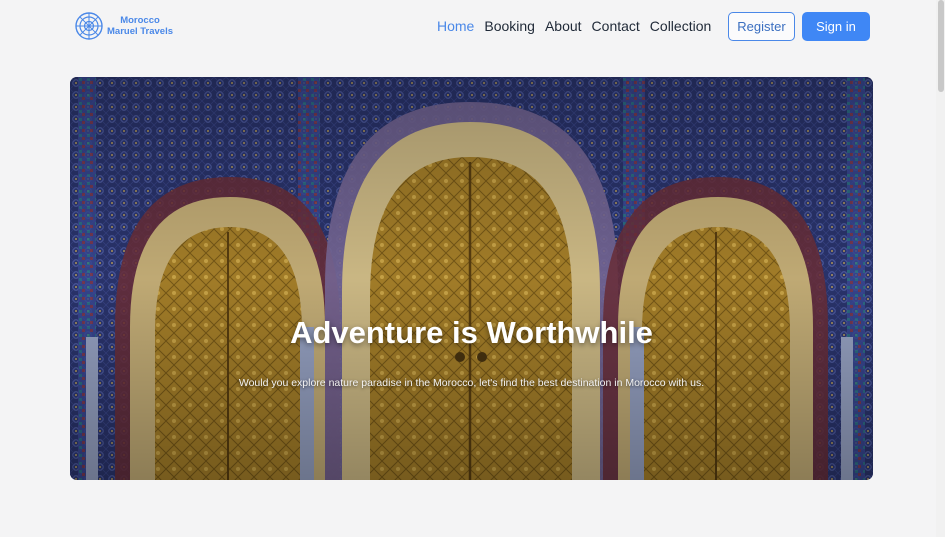 This screenshot has height=537, width=945. I want to click on nav-item-contact: Contact, so click(616, 26).